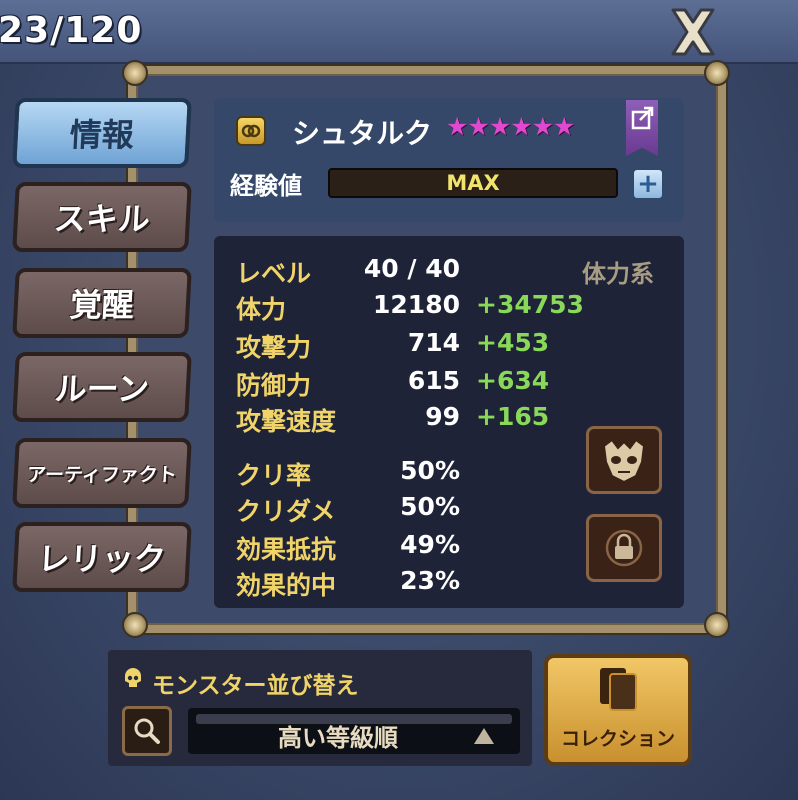 The width and height of the screenshot is (798, 800). I want to click on search-button, so click(147, 731).